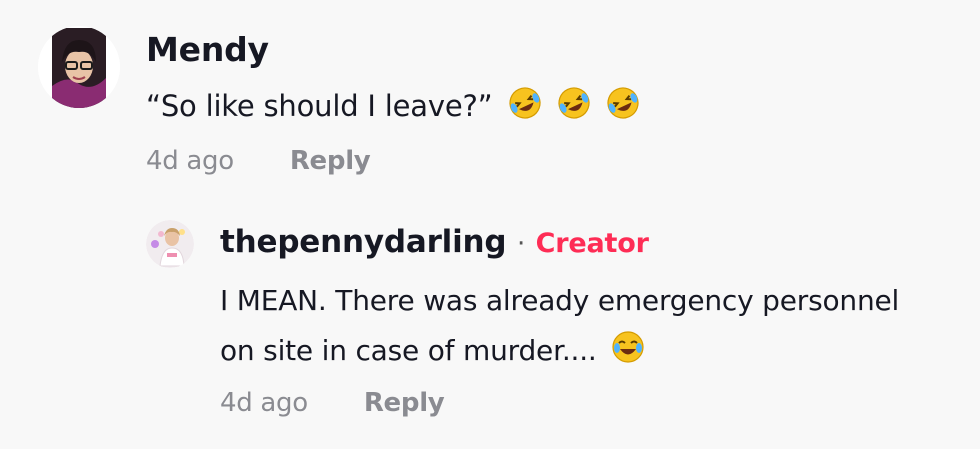 The image size is (980, 449). I want to click on reply-meta: 4d ago Reply, so click(332, 403).